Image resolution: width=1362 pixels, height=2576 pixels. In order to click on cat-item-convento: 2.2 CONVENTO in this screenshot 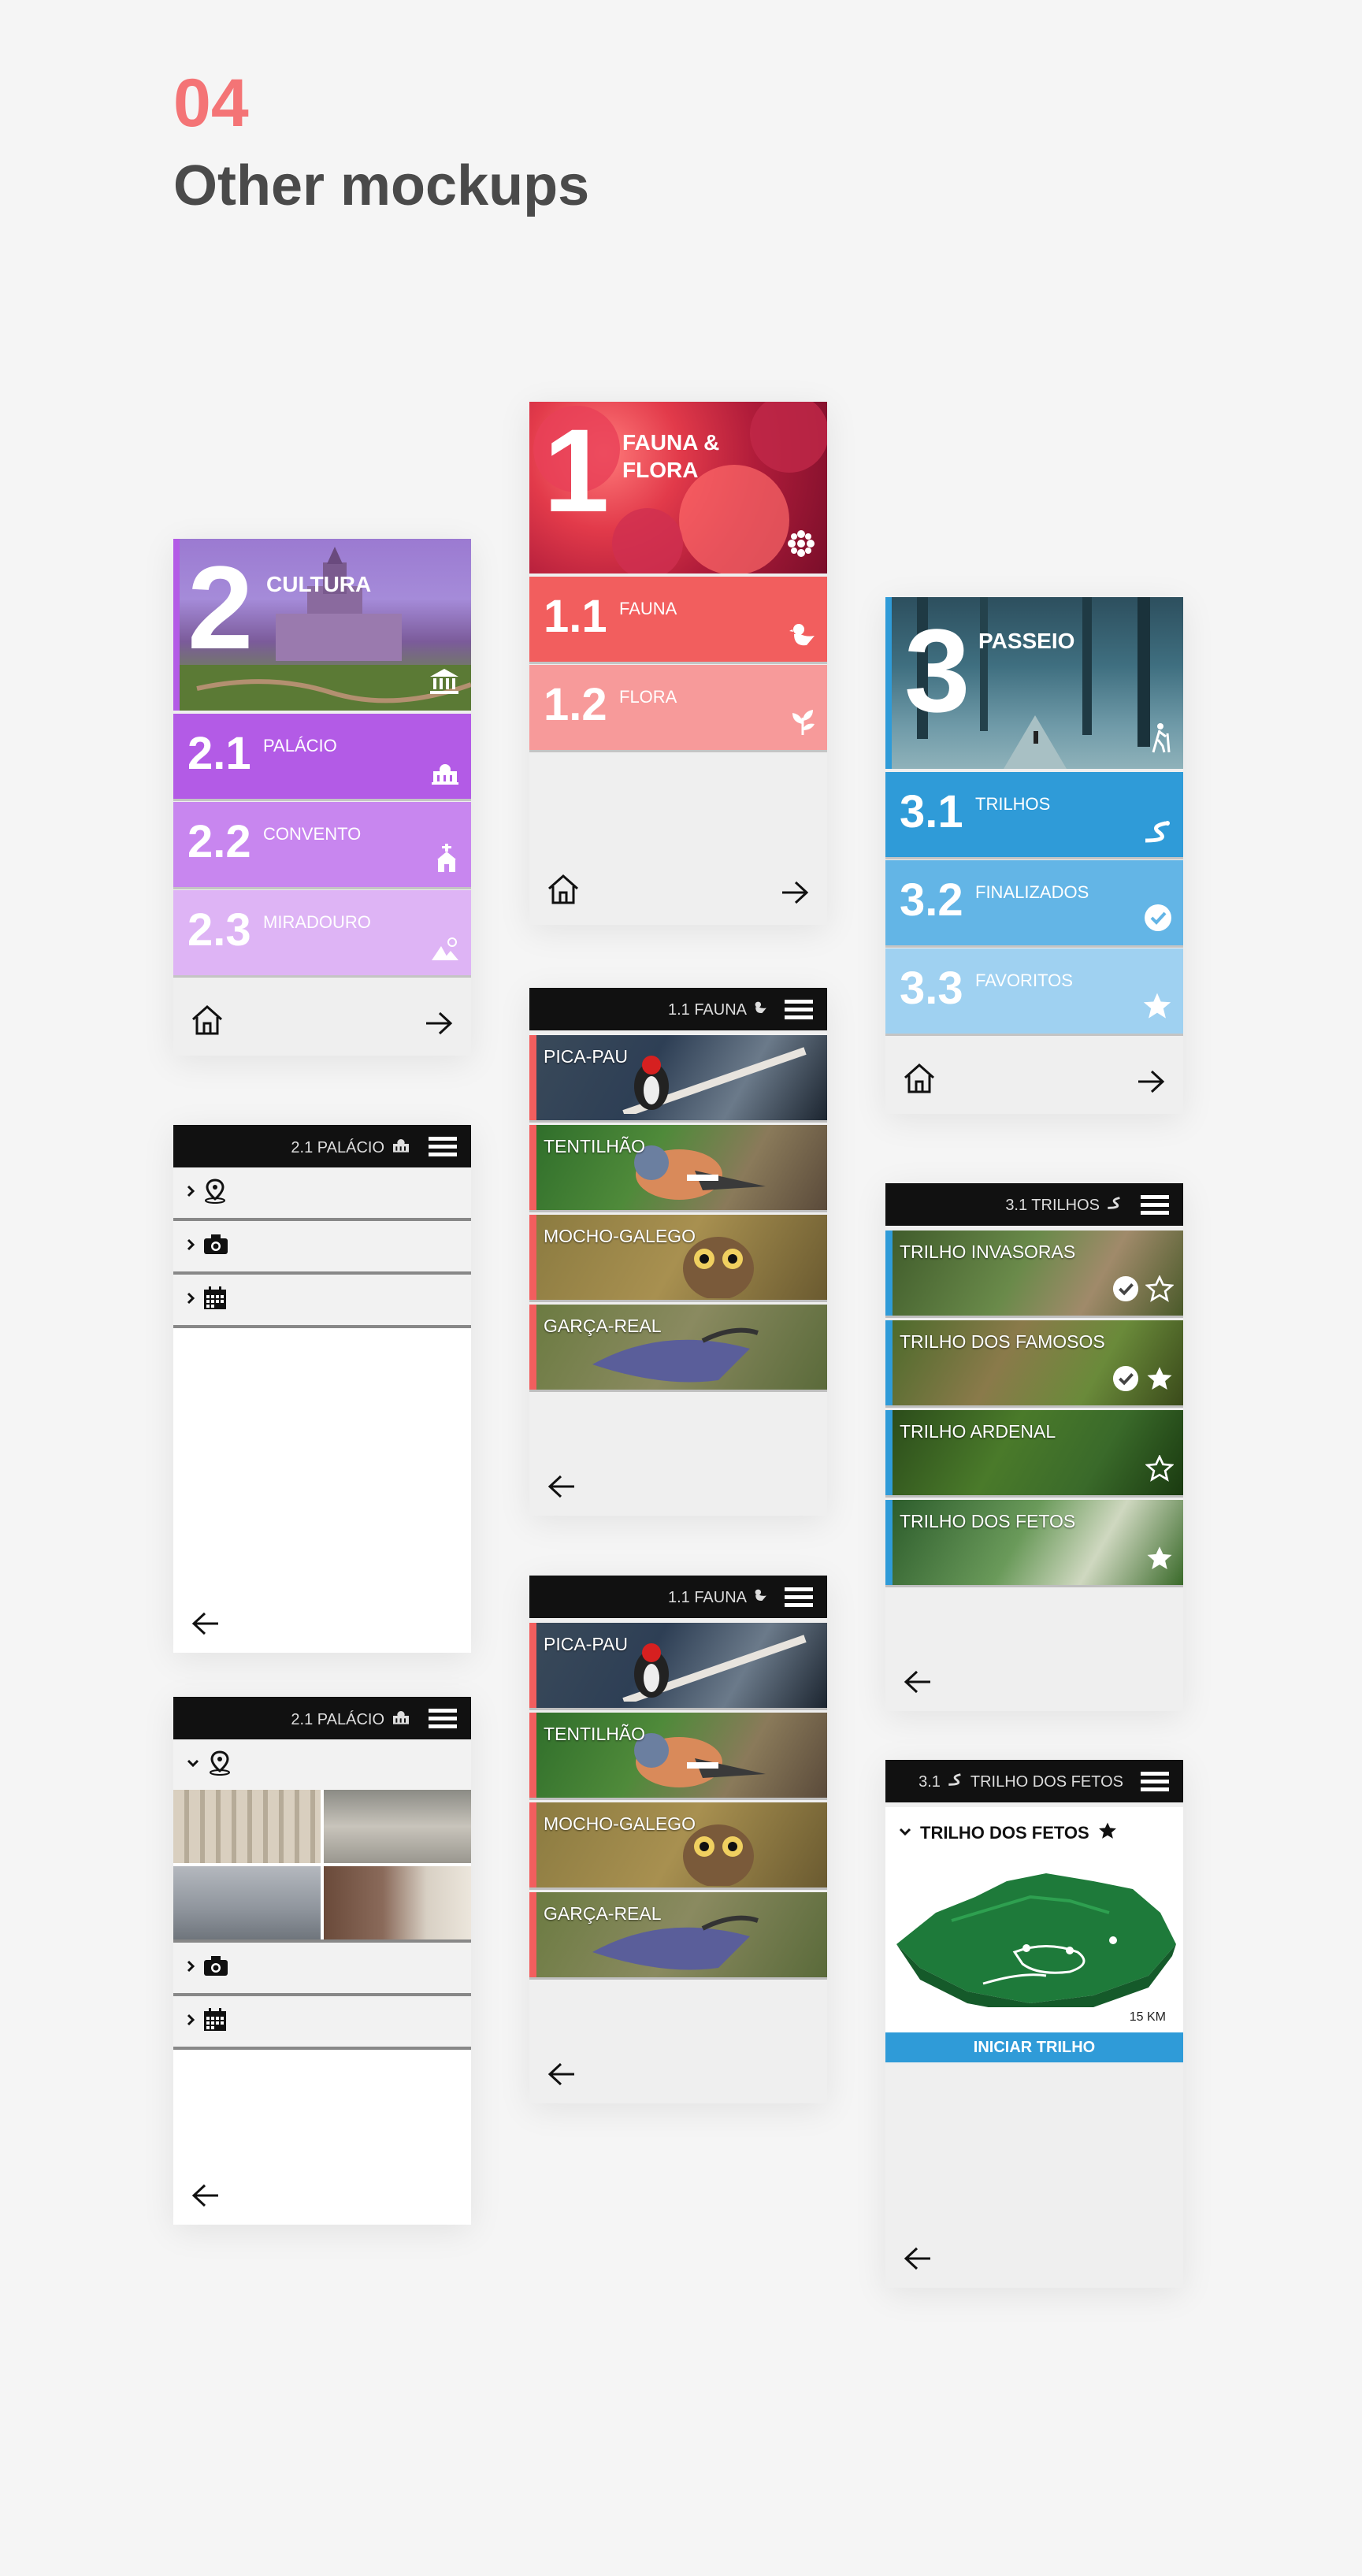, I will do `click(322, 844)`.